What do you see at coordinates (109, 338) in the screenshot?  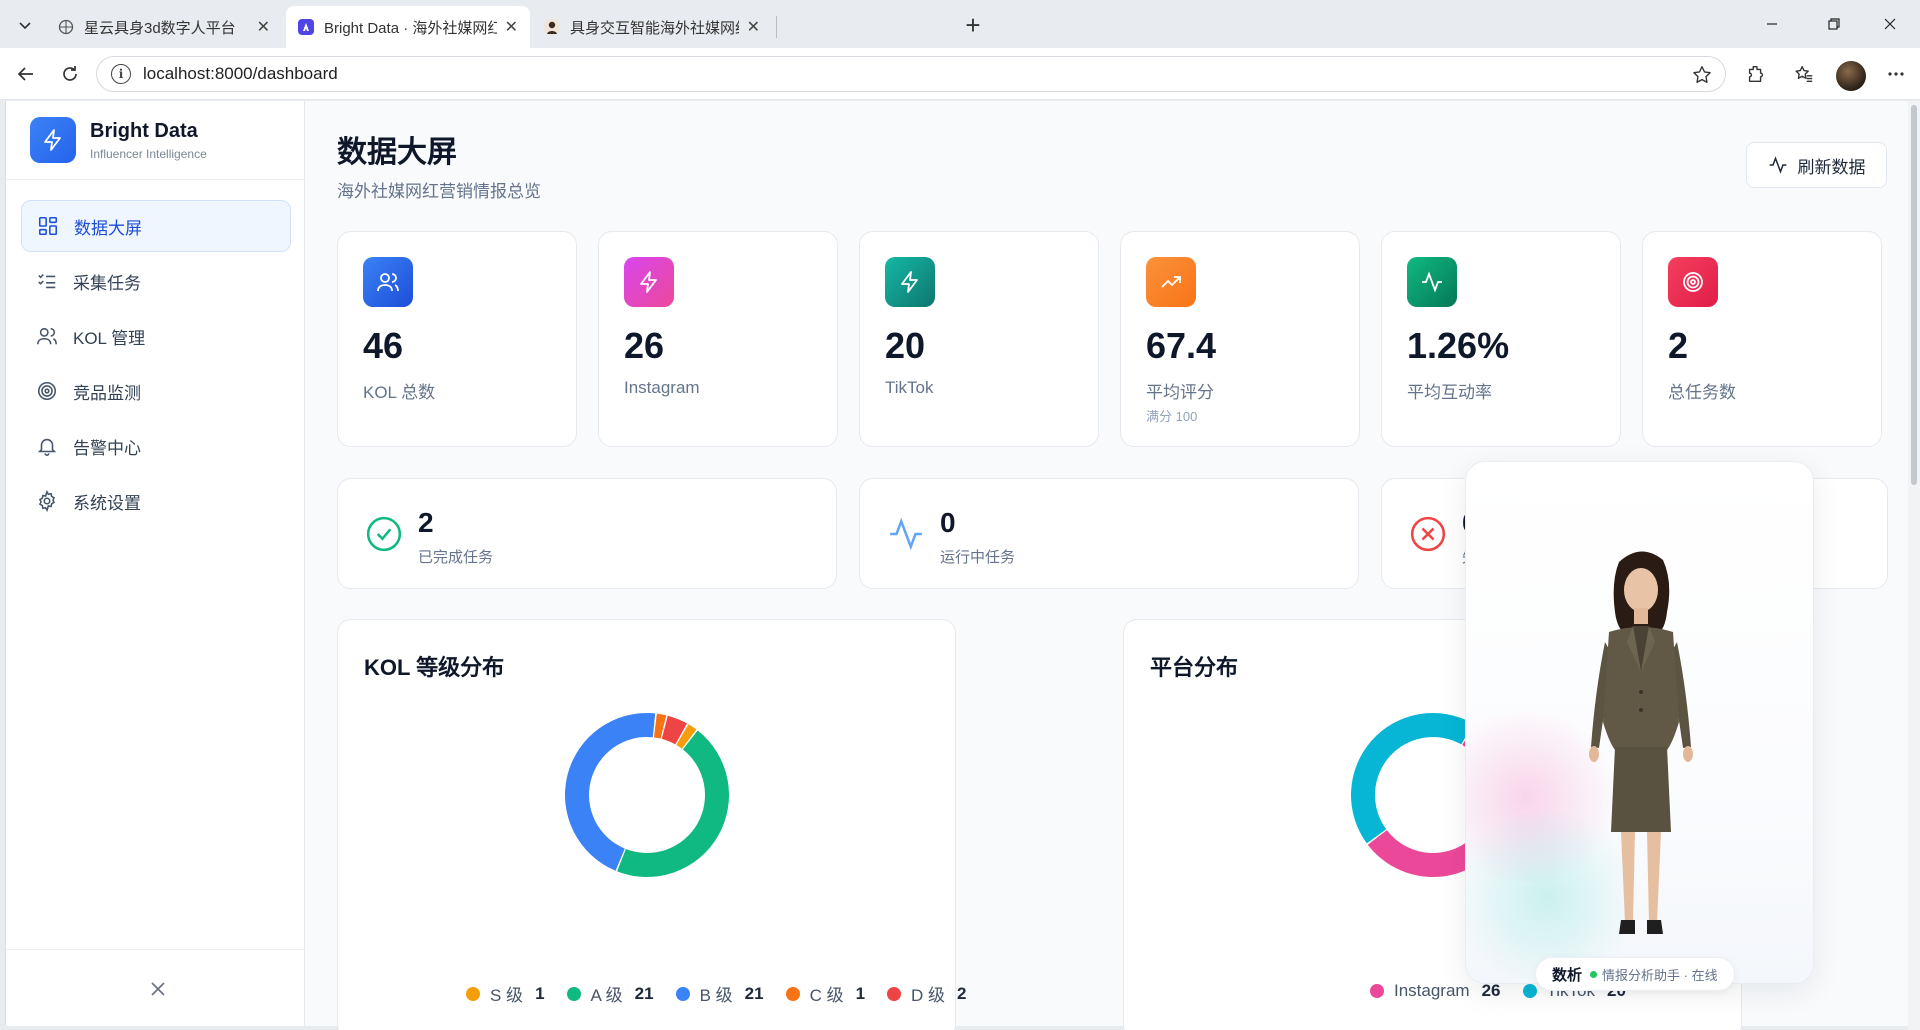 I see `sidebar-item-label: KOL 管理` at bounding box center [109, 338].